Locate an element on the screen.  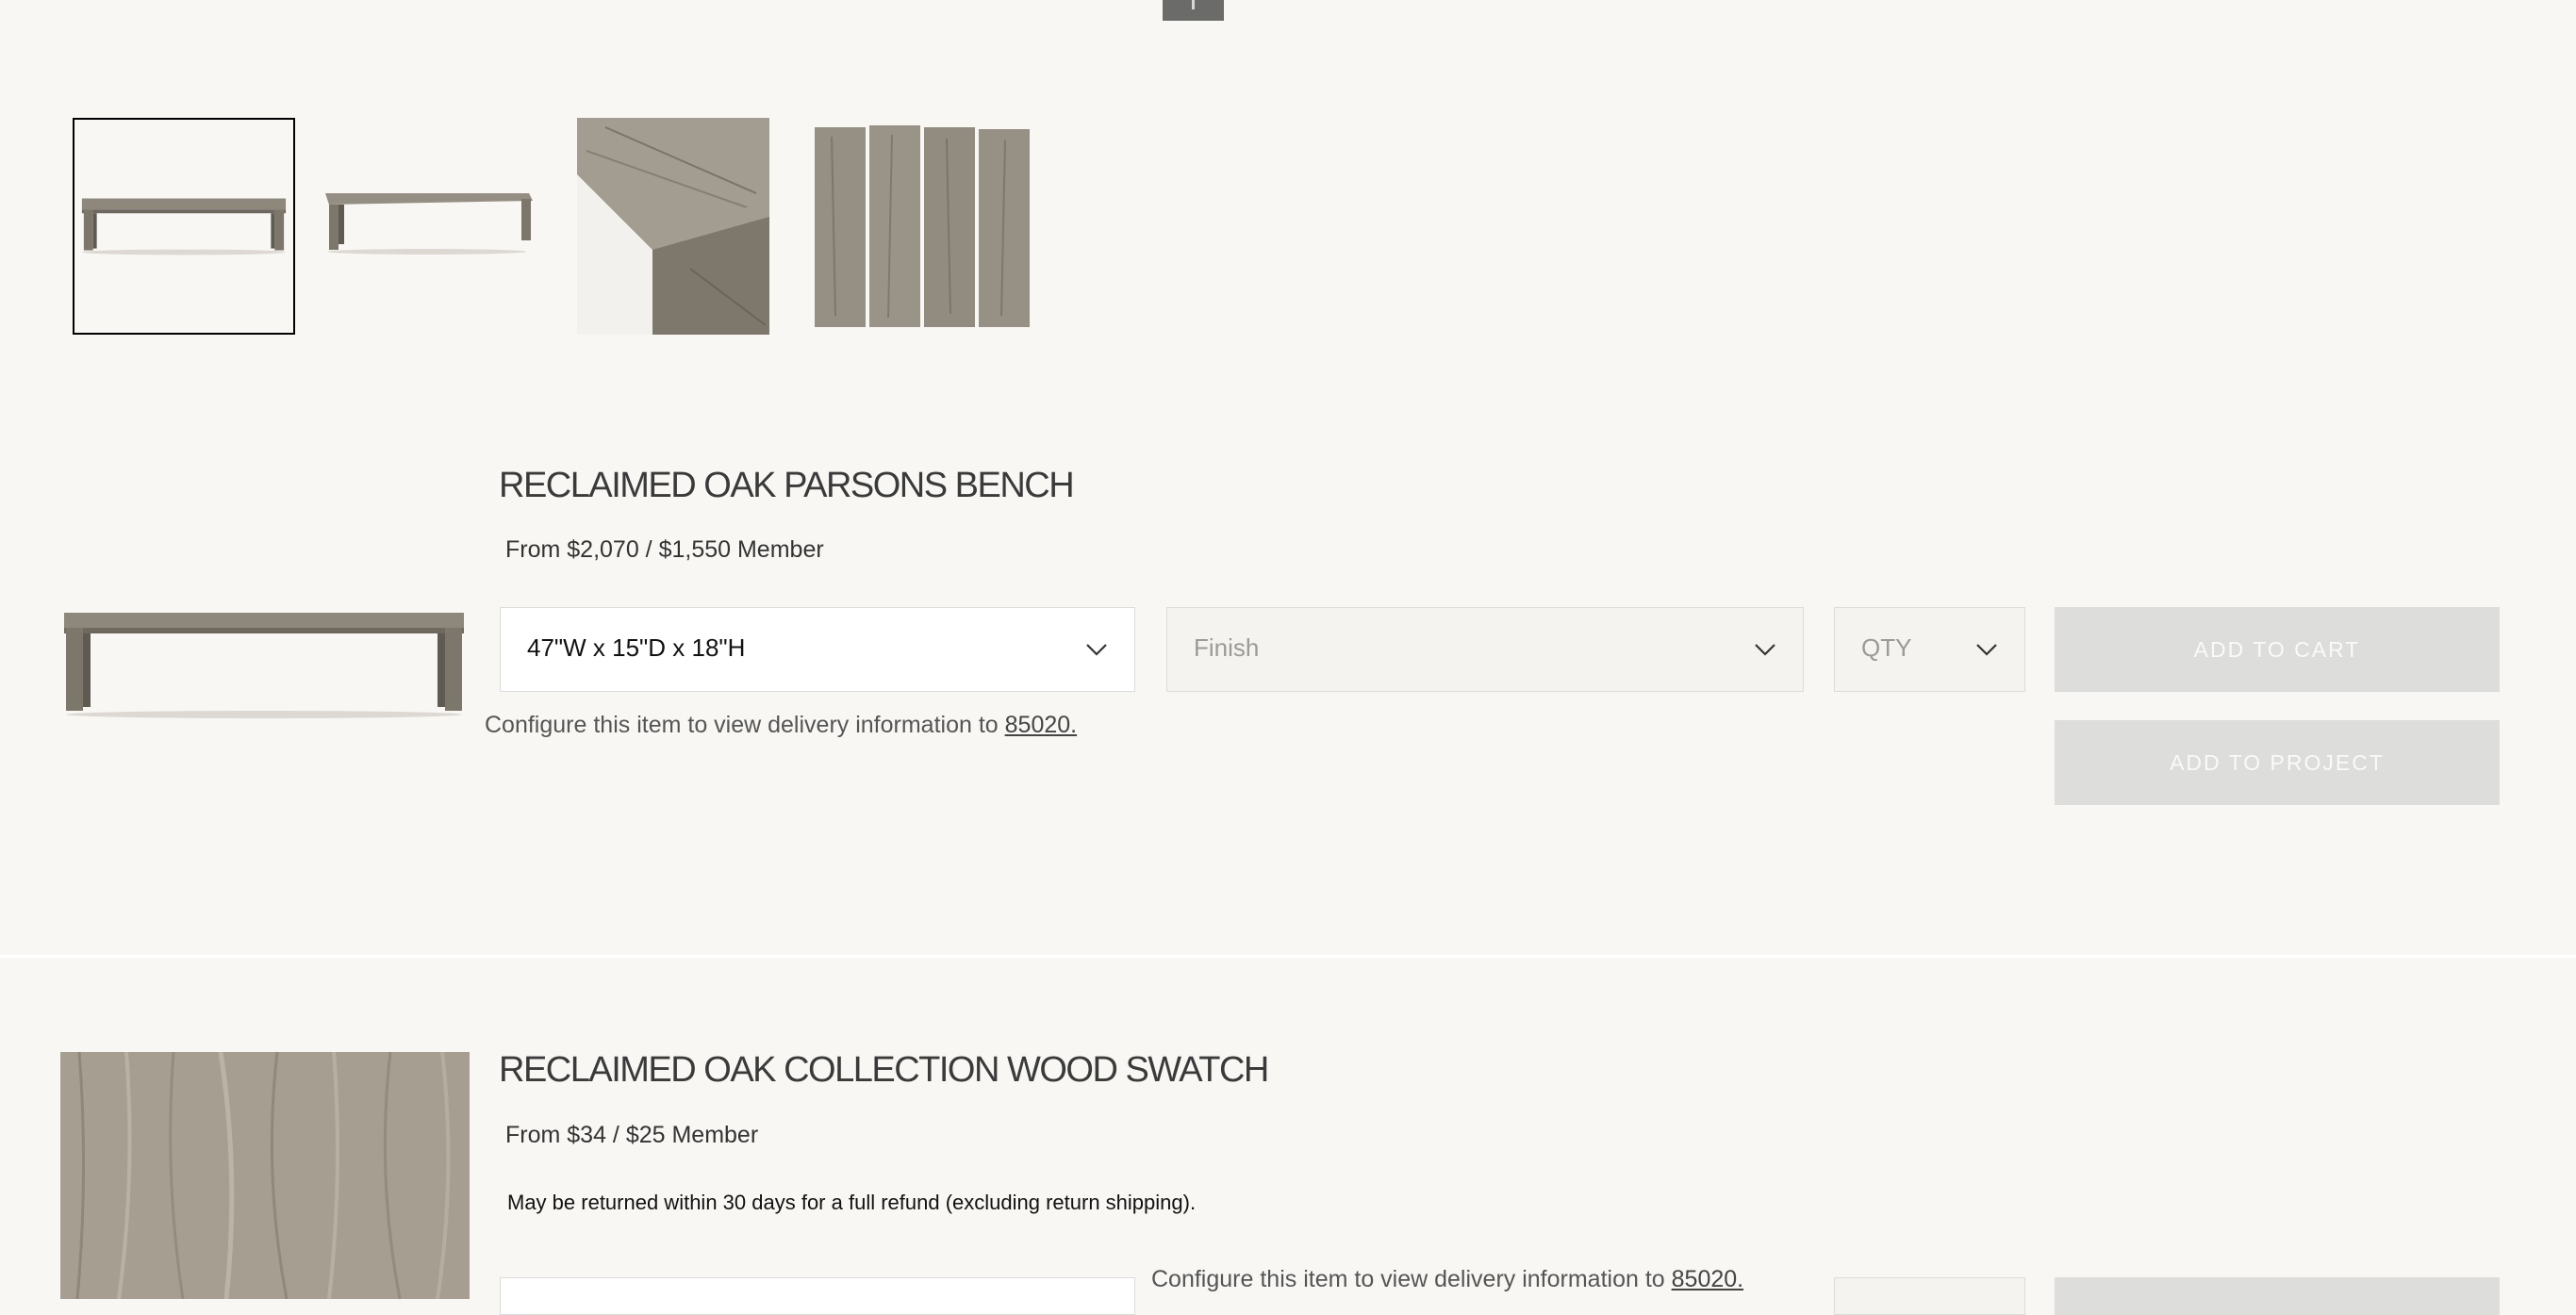
qty-select: QTY is located at coordinates (1929, 649).